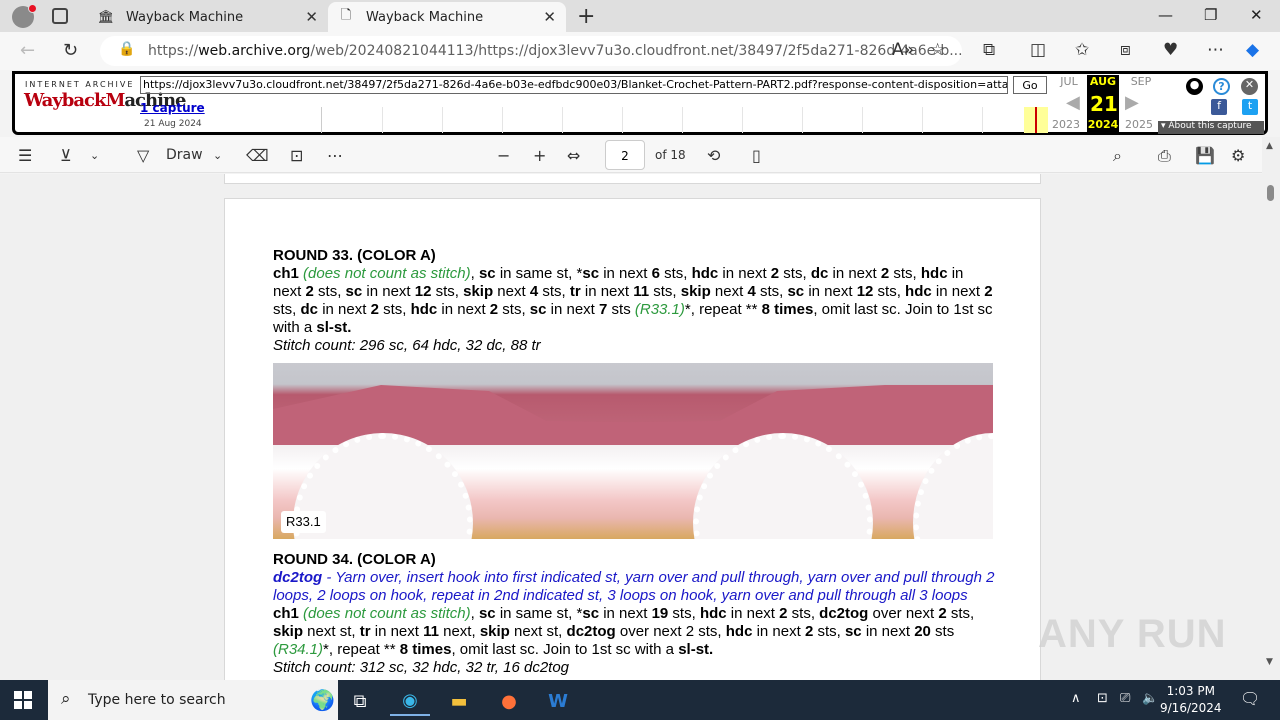 This screenshot has height=720, width=1280. I want to click on clock-date: 9/16/2024, so click(1191, 708).